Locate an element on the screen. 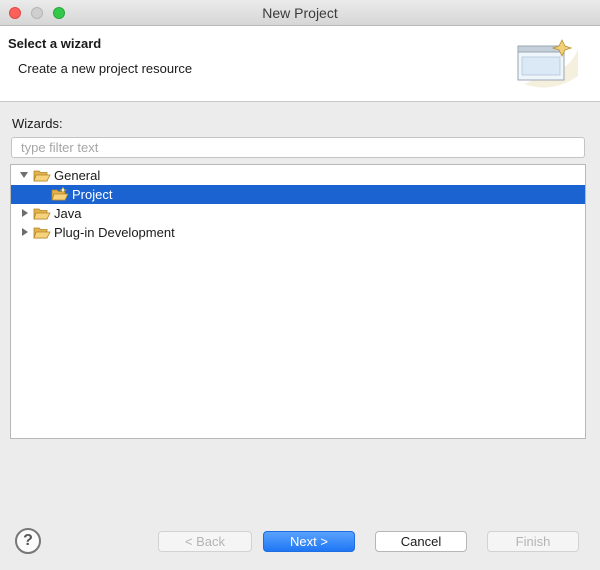  tree-item-label: Java is located at coordinates (68, 213).